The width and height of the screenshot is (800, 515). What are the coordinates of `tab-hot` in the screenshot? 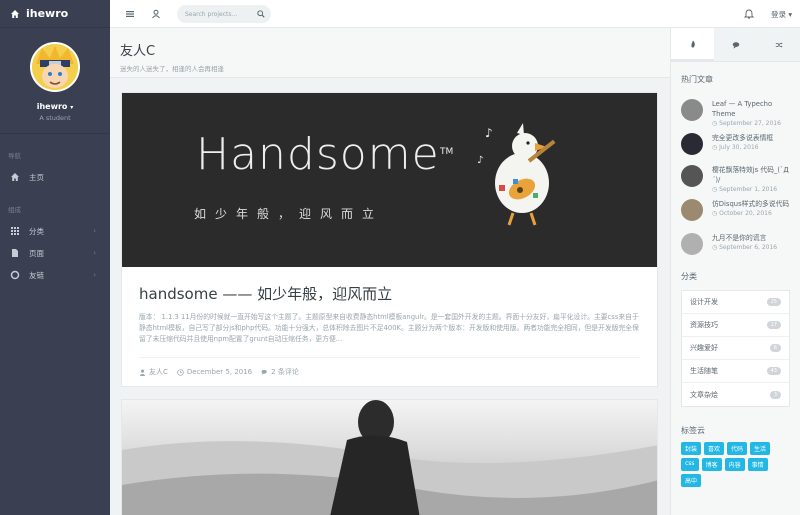 It's located at (692, 44).